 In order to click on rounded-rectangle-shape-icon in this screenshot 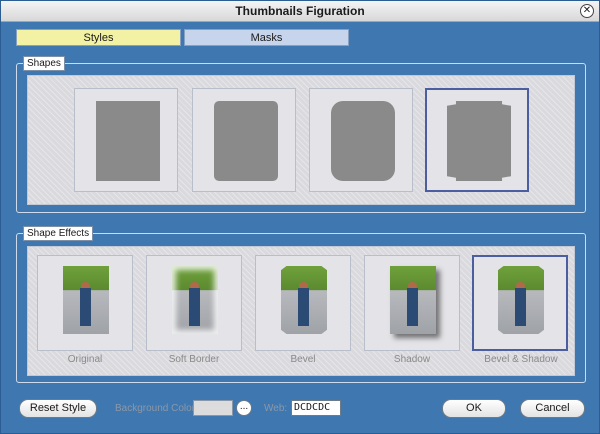, I will do `click(246, 141)`.